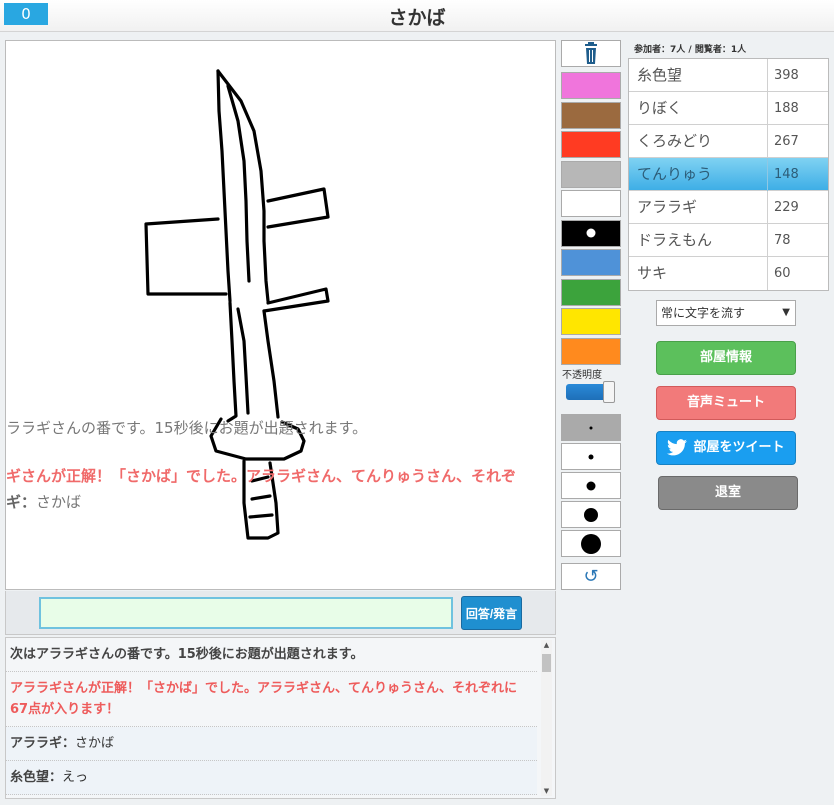 The image size is (834, 805). Describe the element at coordinates (582, 375) in the screenshot. I see `opacity-label: 不透明度` at that location.